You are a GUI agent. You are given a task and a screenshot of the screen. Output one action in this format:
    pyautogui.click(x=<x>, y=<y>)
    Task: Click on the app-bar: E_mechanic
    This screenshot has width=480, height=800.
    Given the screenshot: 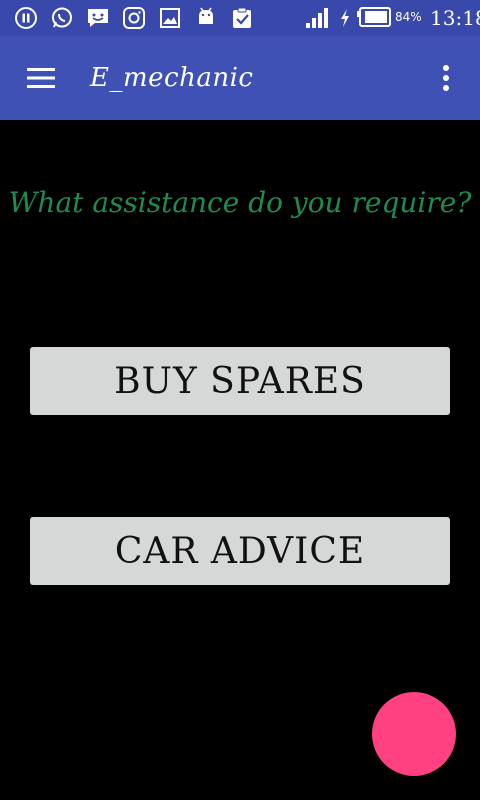 What is the action you would take?
    pyautogui.click(x=240, y=78)
    